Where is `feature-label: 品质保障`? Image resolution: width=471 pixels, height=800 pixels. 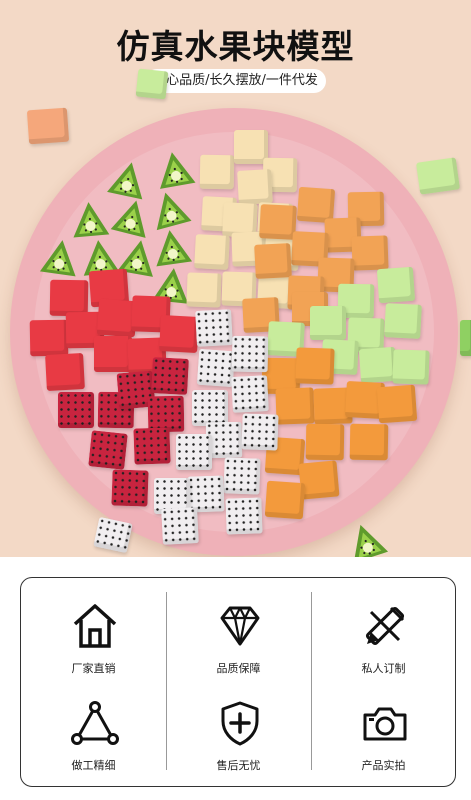 feature-label: 品质保障 is located at coordinates (238, 668).